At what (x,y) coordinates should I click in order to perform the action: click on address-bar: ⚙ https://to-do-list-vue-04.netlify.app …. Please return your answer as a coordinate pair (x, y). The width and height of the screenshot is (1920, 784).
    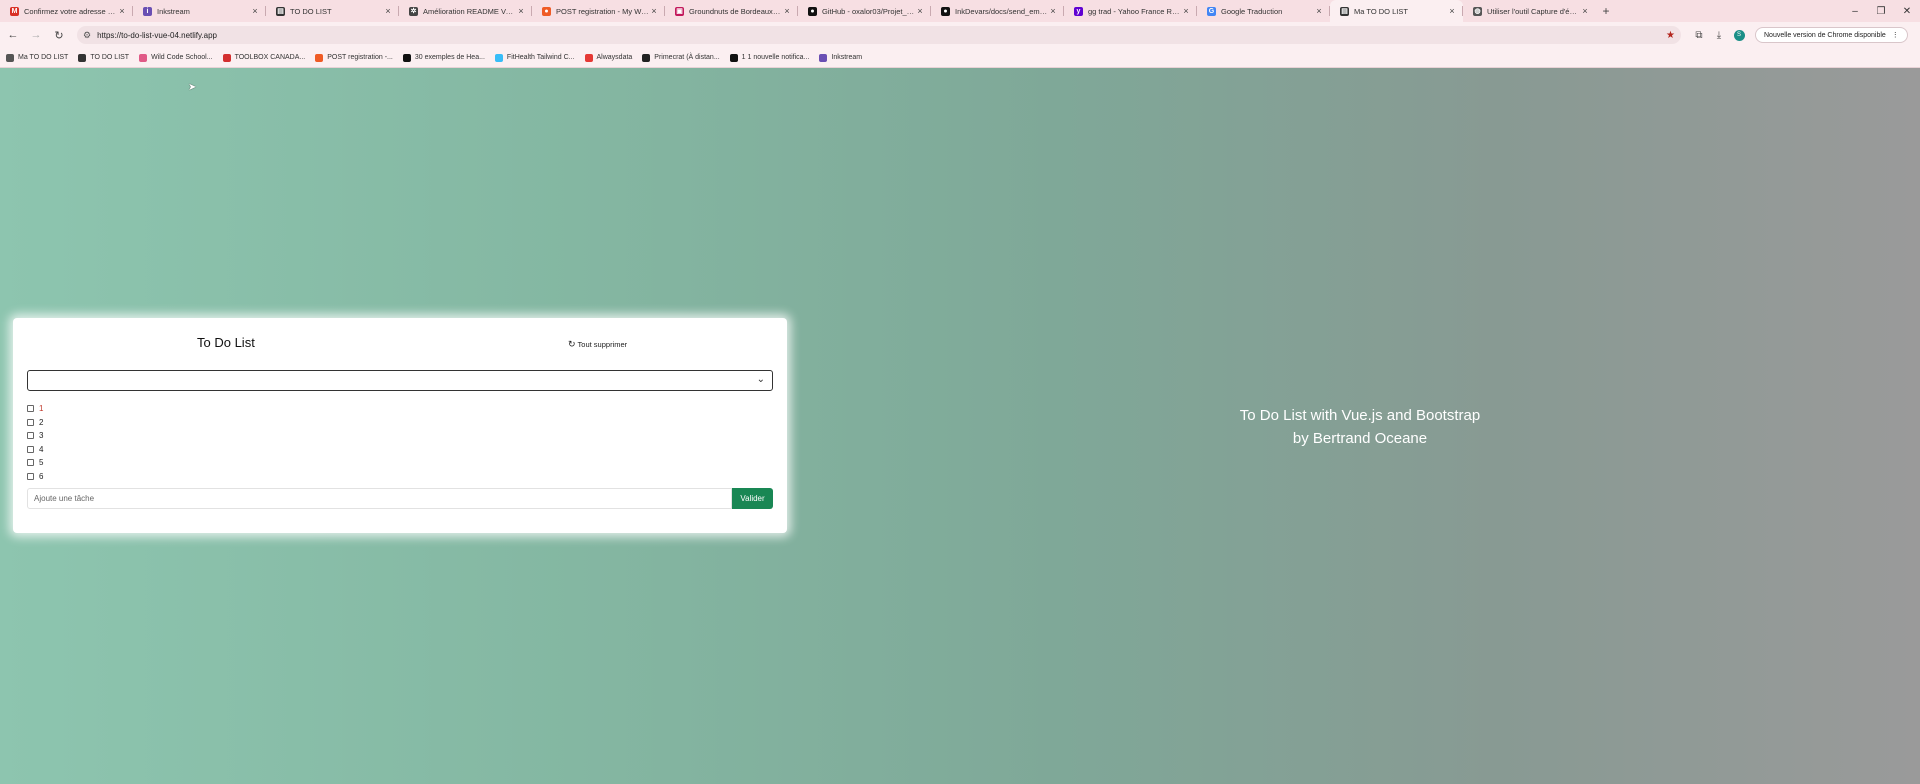
    Looking at the image, I should click on (879, 35).